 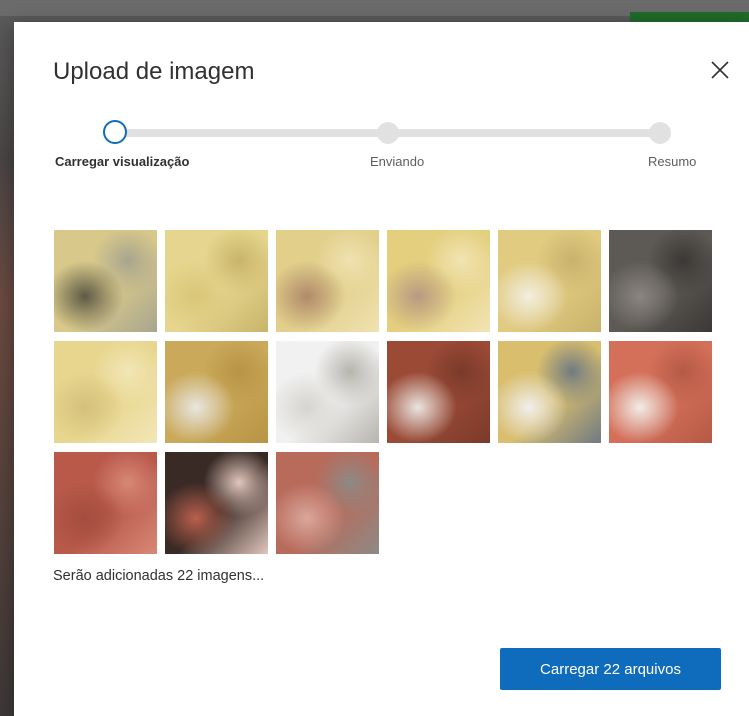 What do you see at coordinates (610, 669) in the screenshot?
I see `upload-files-button: Carregar 22 arquivos` at bounding box center [610, 669].